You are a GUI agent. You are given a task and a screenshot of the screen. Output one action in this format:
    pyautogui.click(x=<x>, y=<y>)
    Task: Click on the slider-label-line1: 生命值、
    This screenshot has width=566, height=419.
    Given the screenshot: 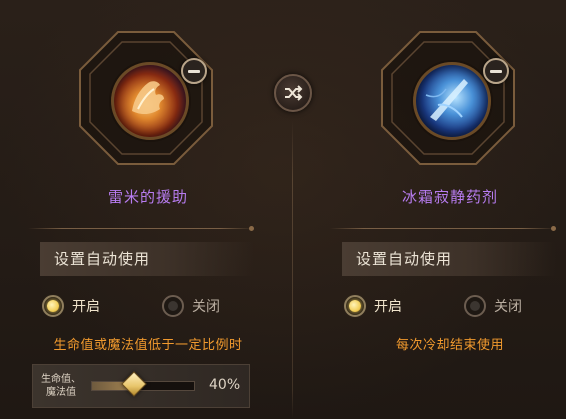 What is the action you would take?
    pyautogui.click(x=61, y=379)
    